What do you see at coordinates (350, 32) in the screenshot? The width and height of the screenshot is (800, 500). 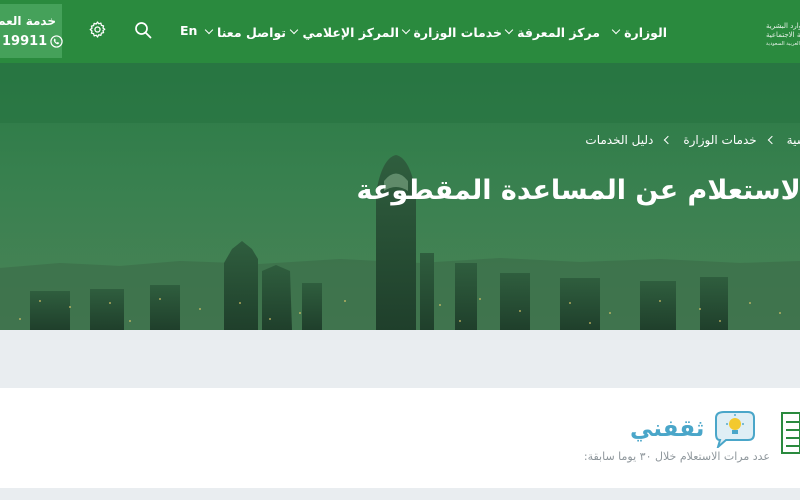 I see `nav-label: المركز الإعلامي` at bounding box center [350, 32].